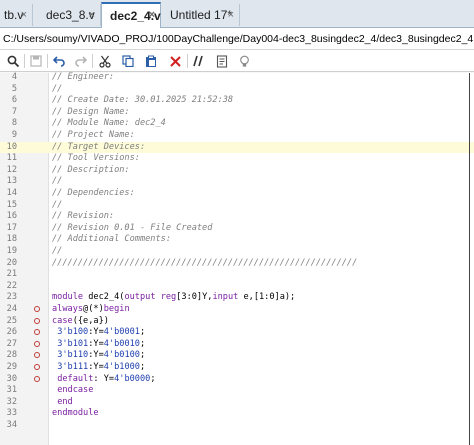 Image resolution: width=474 pixels, height=445 pixels. Describe the element at coordinates (16, 15) in the screenshot. I see `tab-tb-v: tb.v ×` at that location.